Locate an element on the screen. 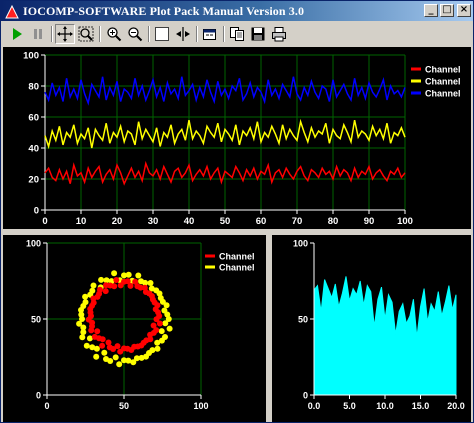 The width and height of the screenshot is (474, 423). zoom-box-button is located at coordinates (86, 34).